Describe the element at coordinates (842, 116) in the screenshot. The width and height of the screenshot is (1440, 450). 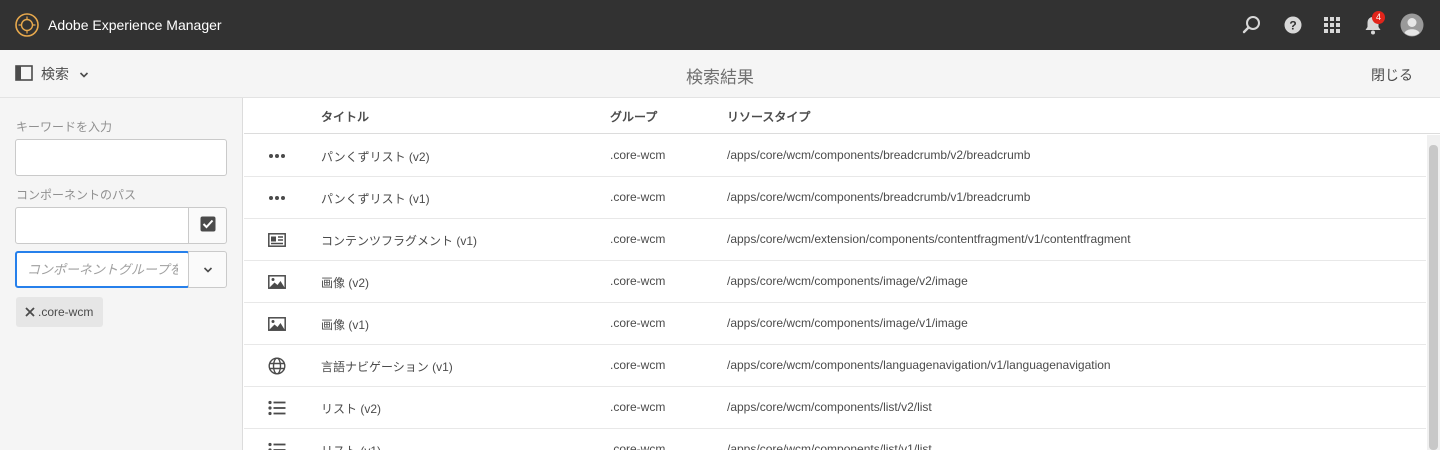
I see `table-header: タイトル グループ リソースタイプ` at that location.